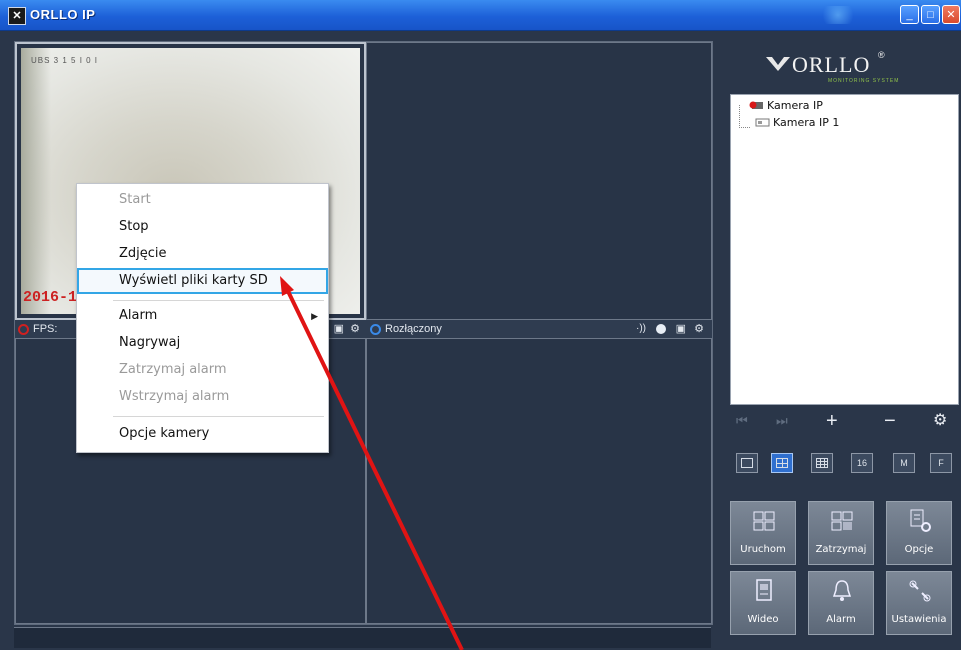 The image size is (961, 650). What do you see at coordinates (795, 105) in the screenshot?
I see `tree-item-label: Kamera IP` at bounding box center [795, 105].